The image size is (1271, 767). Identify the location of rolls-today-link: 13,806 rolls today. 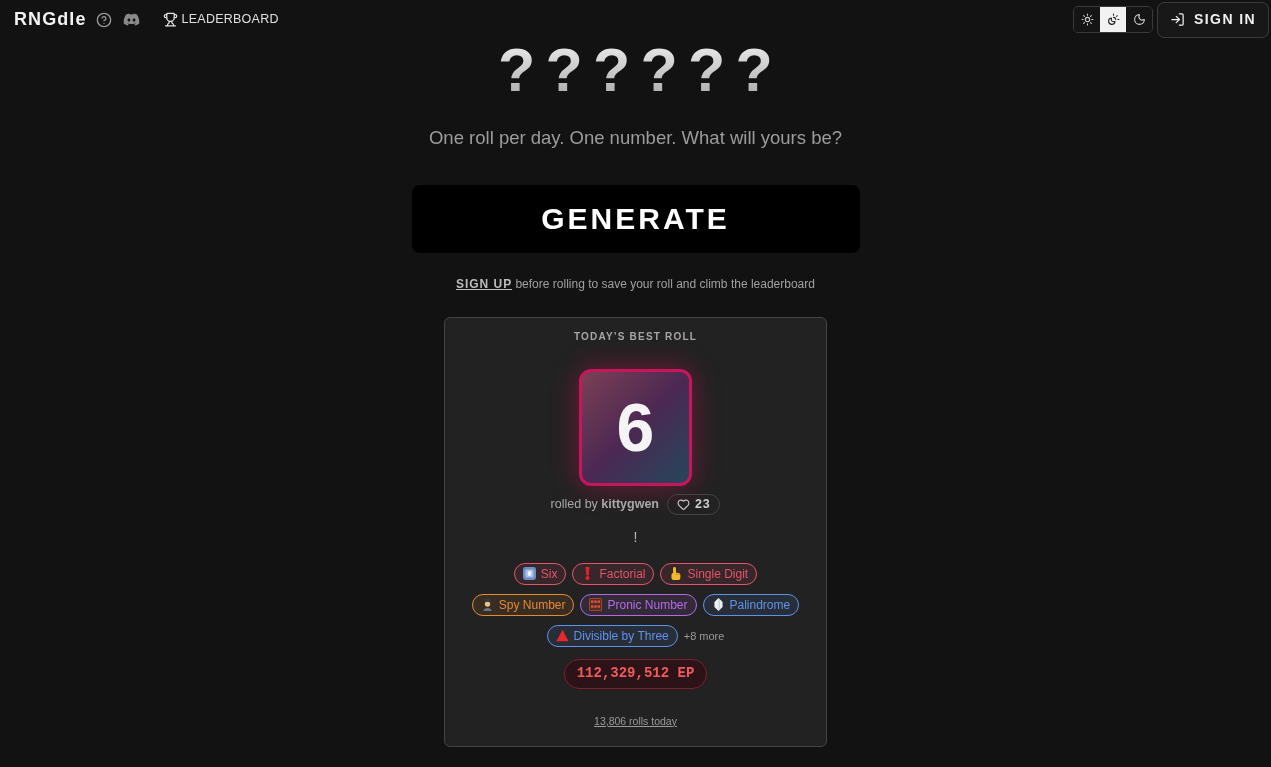
(635, 721).